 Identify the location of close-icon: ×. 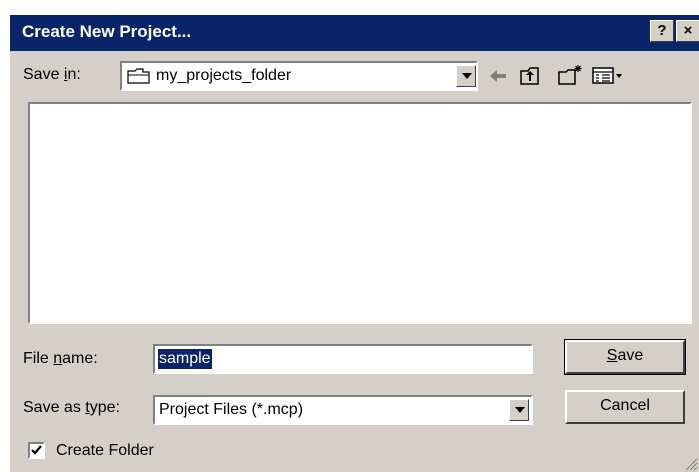
(688, 30).